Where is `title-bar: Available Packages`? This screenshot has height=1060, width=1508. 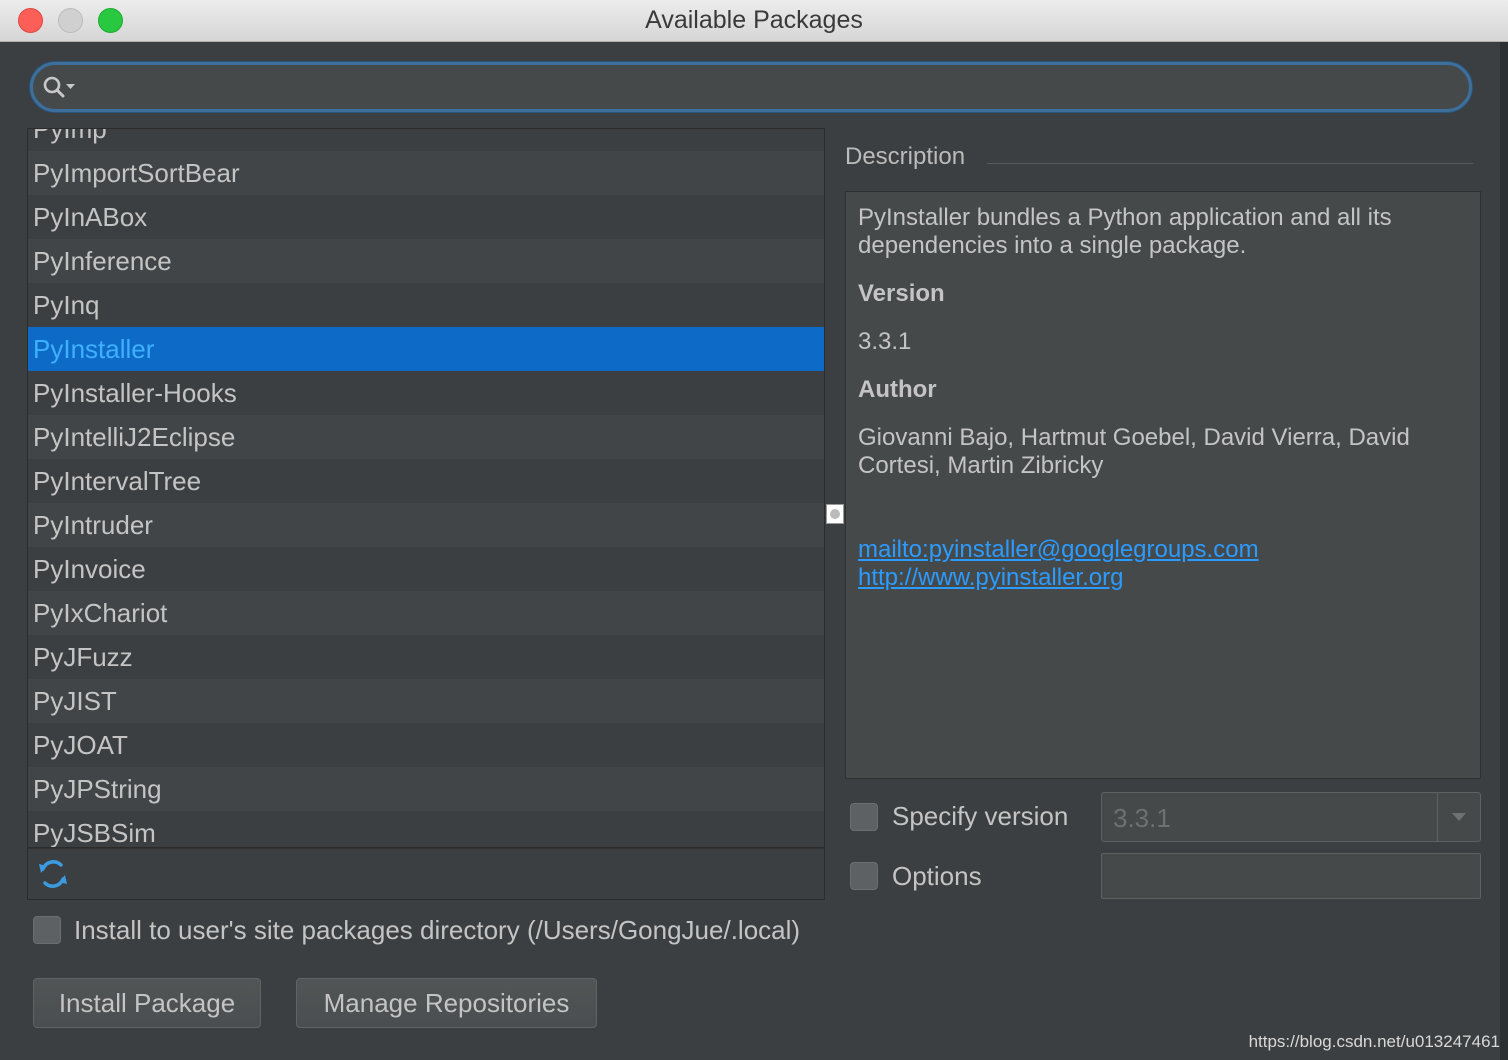
title-bar: Available Packages is located at coordinates (754, 21).